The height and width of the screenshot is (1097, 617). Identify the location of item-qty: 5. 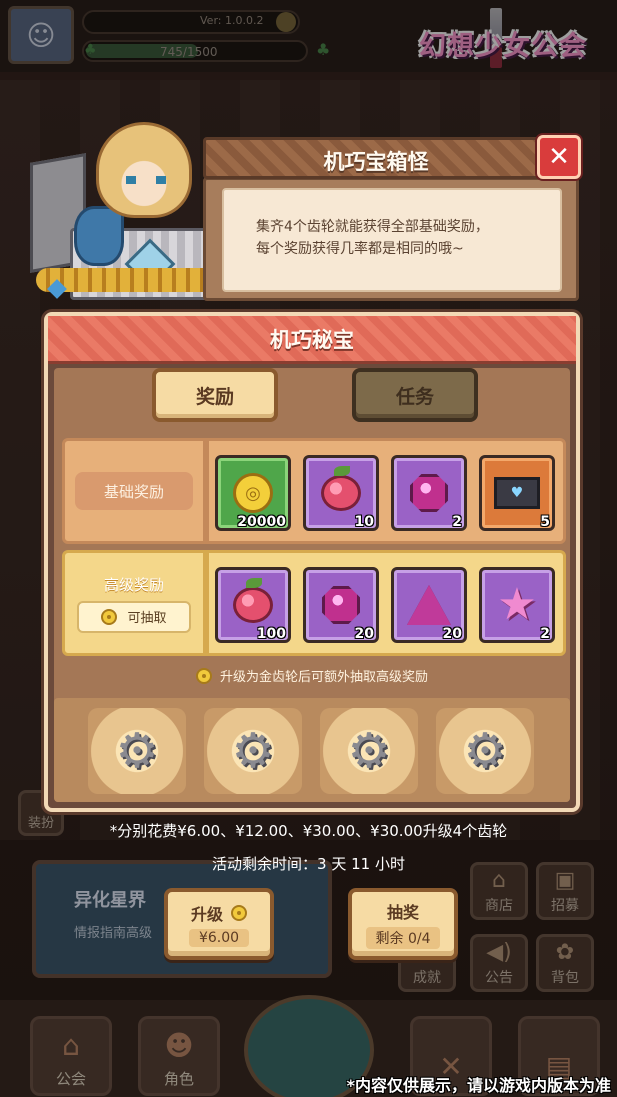
(545, 522).